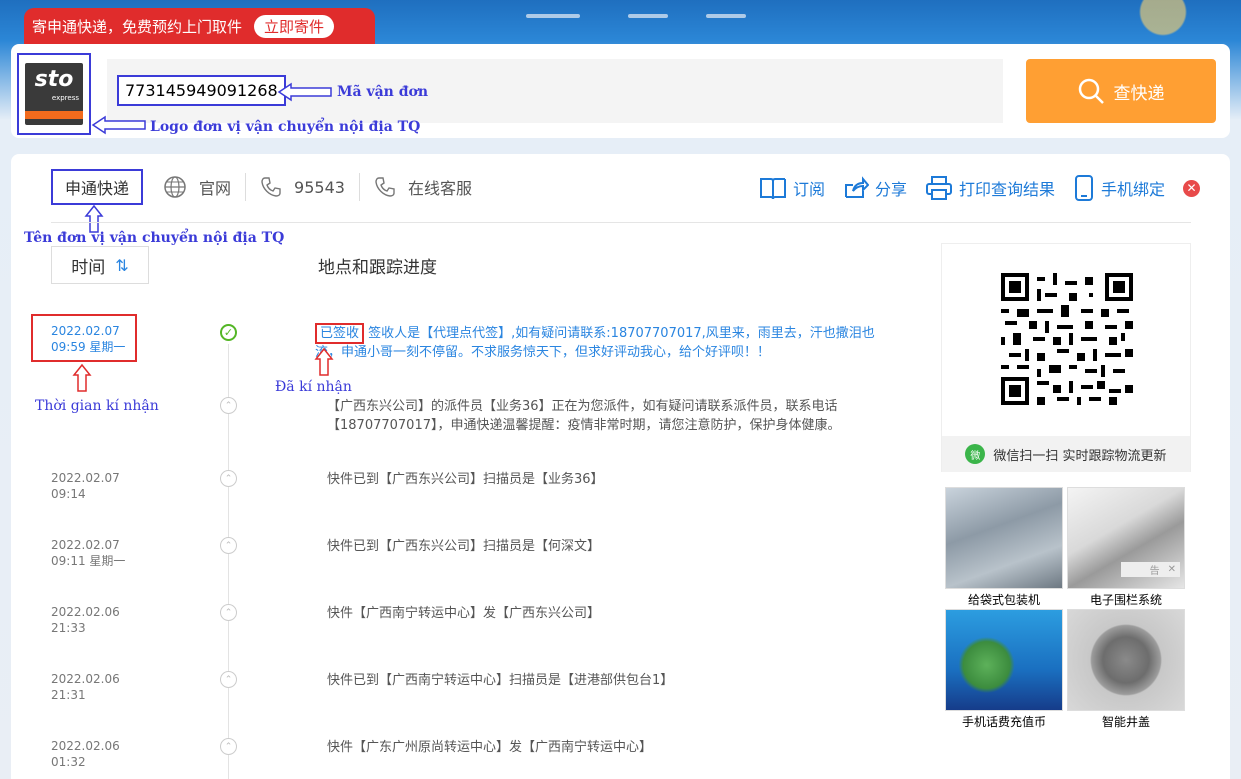  I want to click on share-icon, so click(856, 187).